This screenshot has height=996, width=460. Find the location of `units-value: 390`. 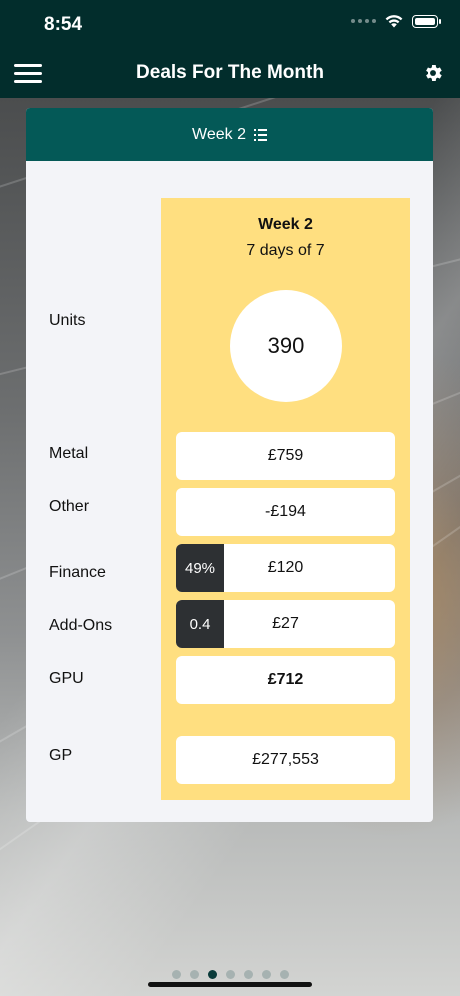

units-value: 390 is located at coordinates (286, 345).